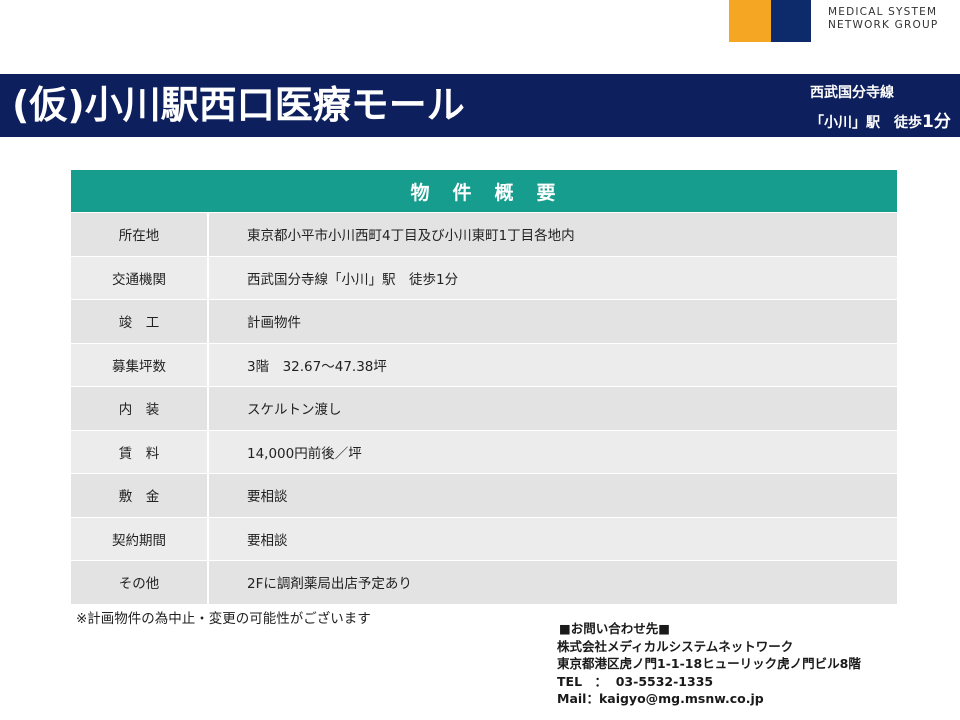 Image resolution: width=960 pixels, height=720 pixels. What do you see at coordinates (140, 538) in the screenshot?
I see `row-label: 契約期間` at bounding box center [140, 538].